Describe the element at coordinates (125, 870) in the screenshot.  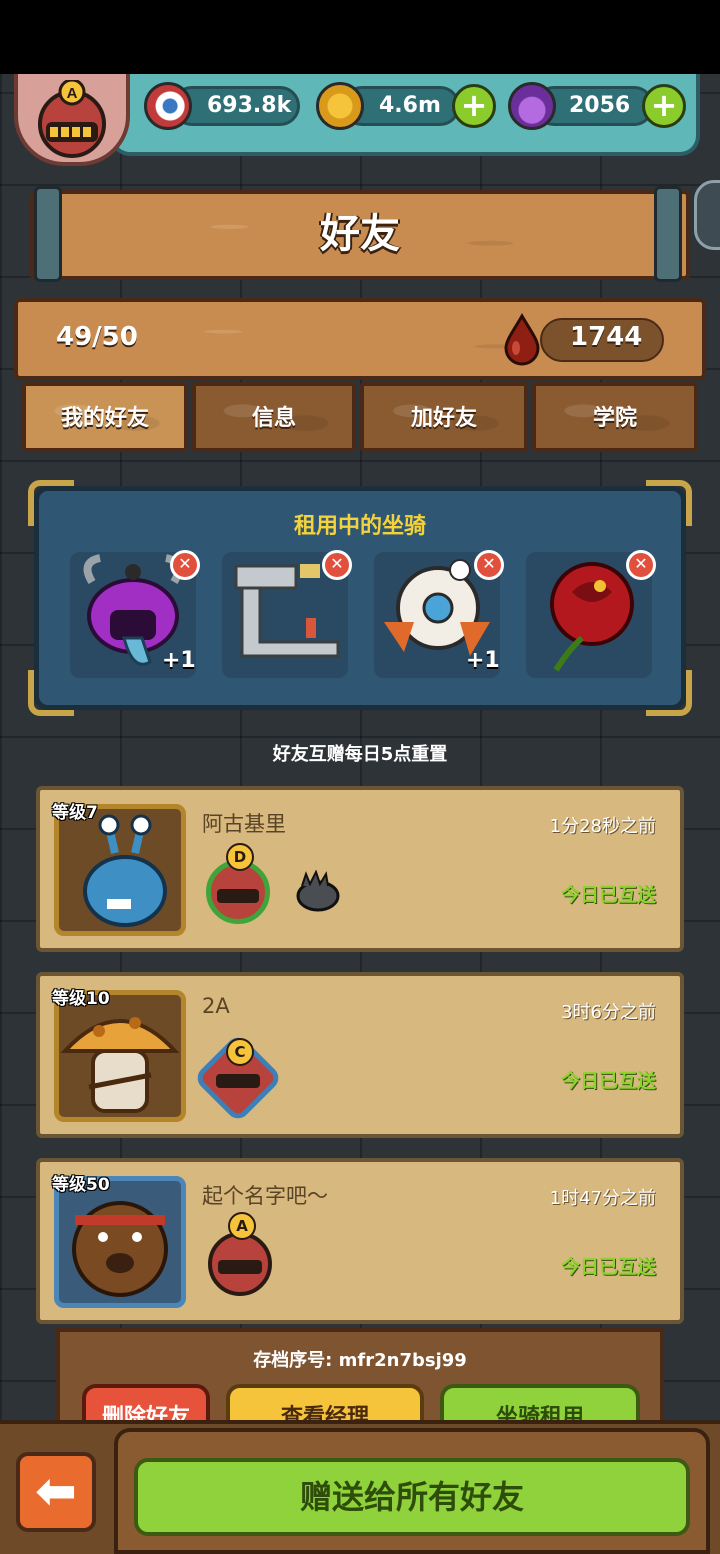
I see `blue-slug-avatar-icon` at that location.